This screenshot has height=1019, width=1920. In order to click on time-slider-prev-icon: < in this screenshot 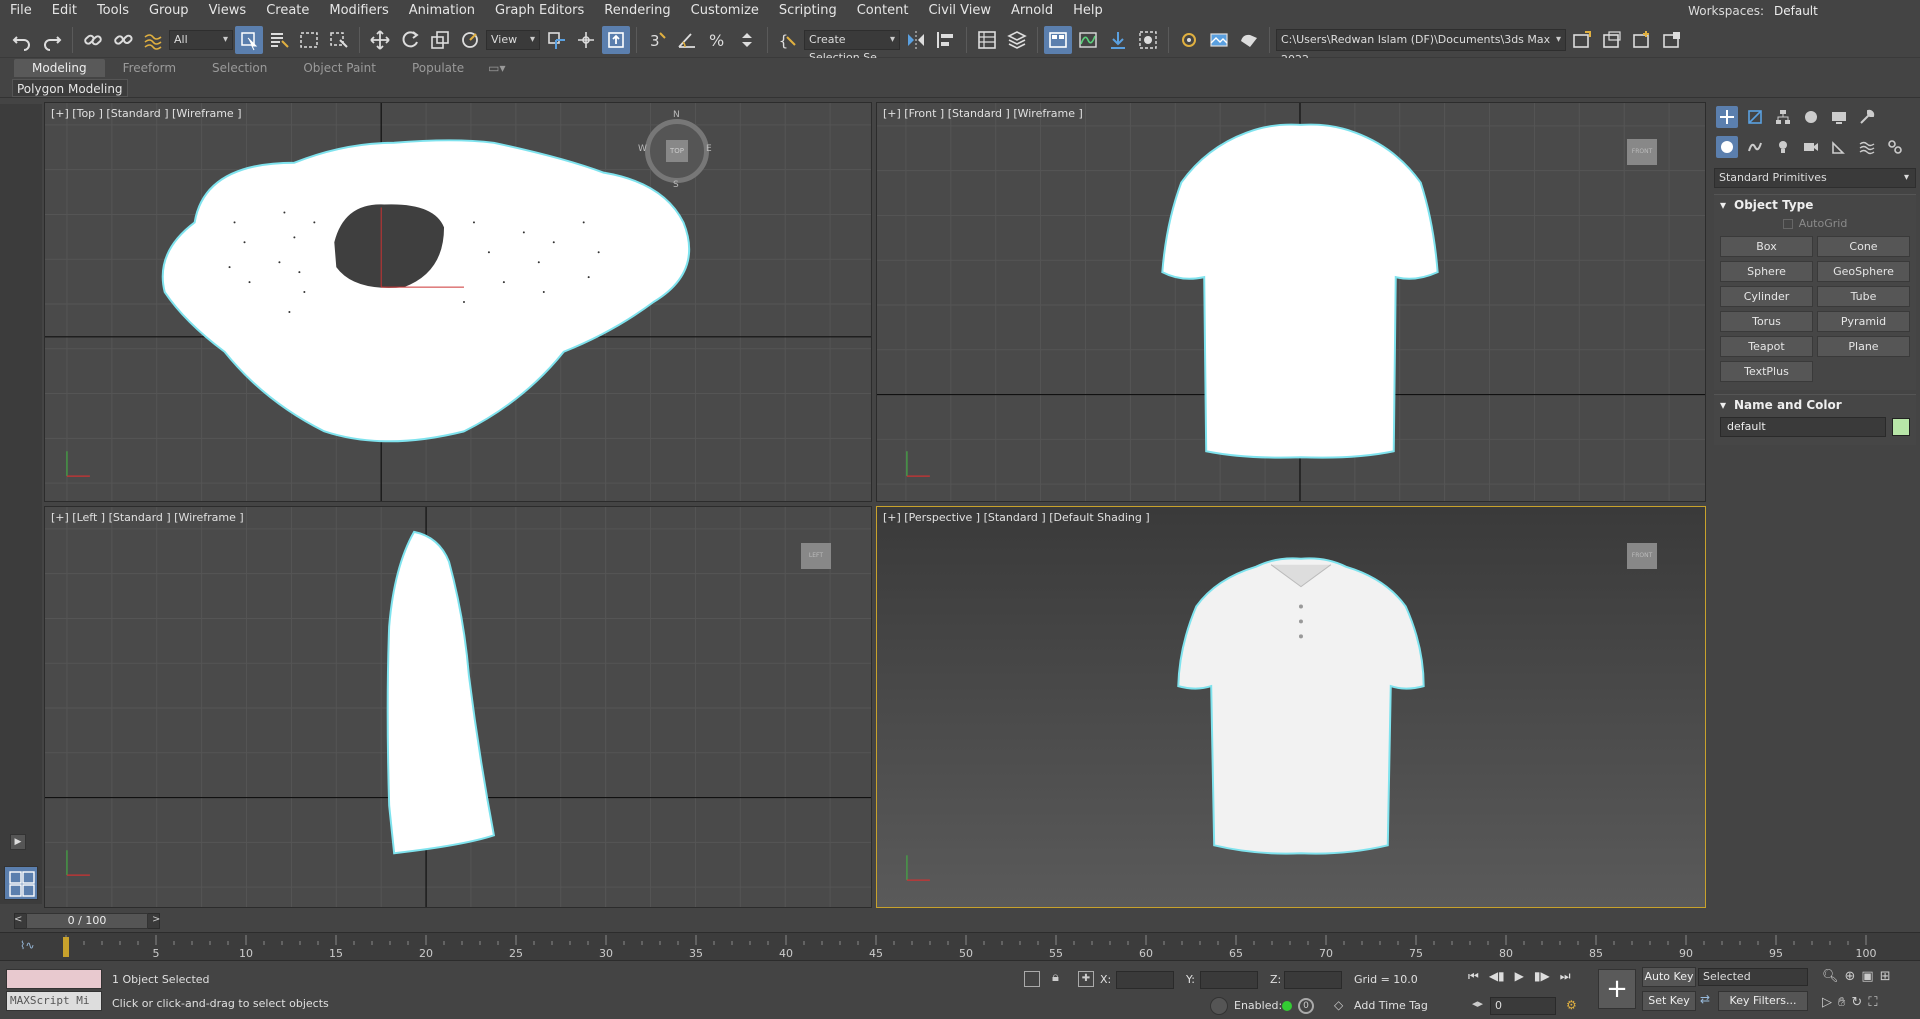, I will do `click(18, 919)`.